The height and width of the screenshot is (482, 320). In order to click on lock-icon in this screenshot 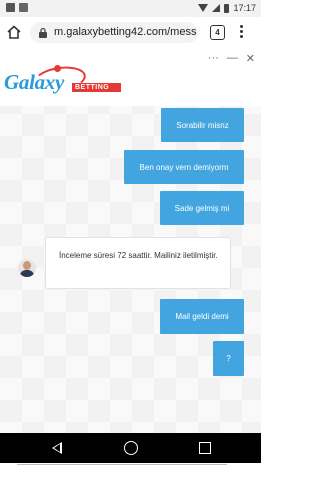, I will do `click(43, 32)`.